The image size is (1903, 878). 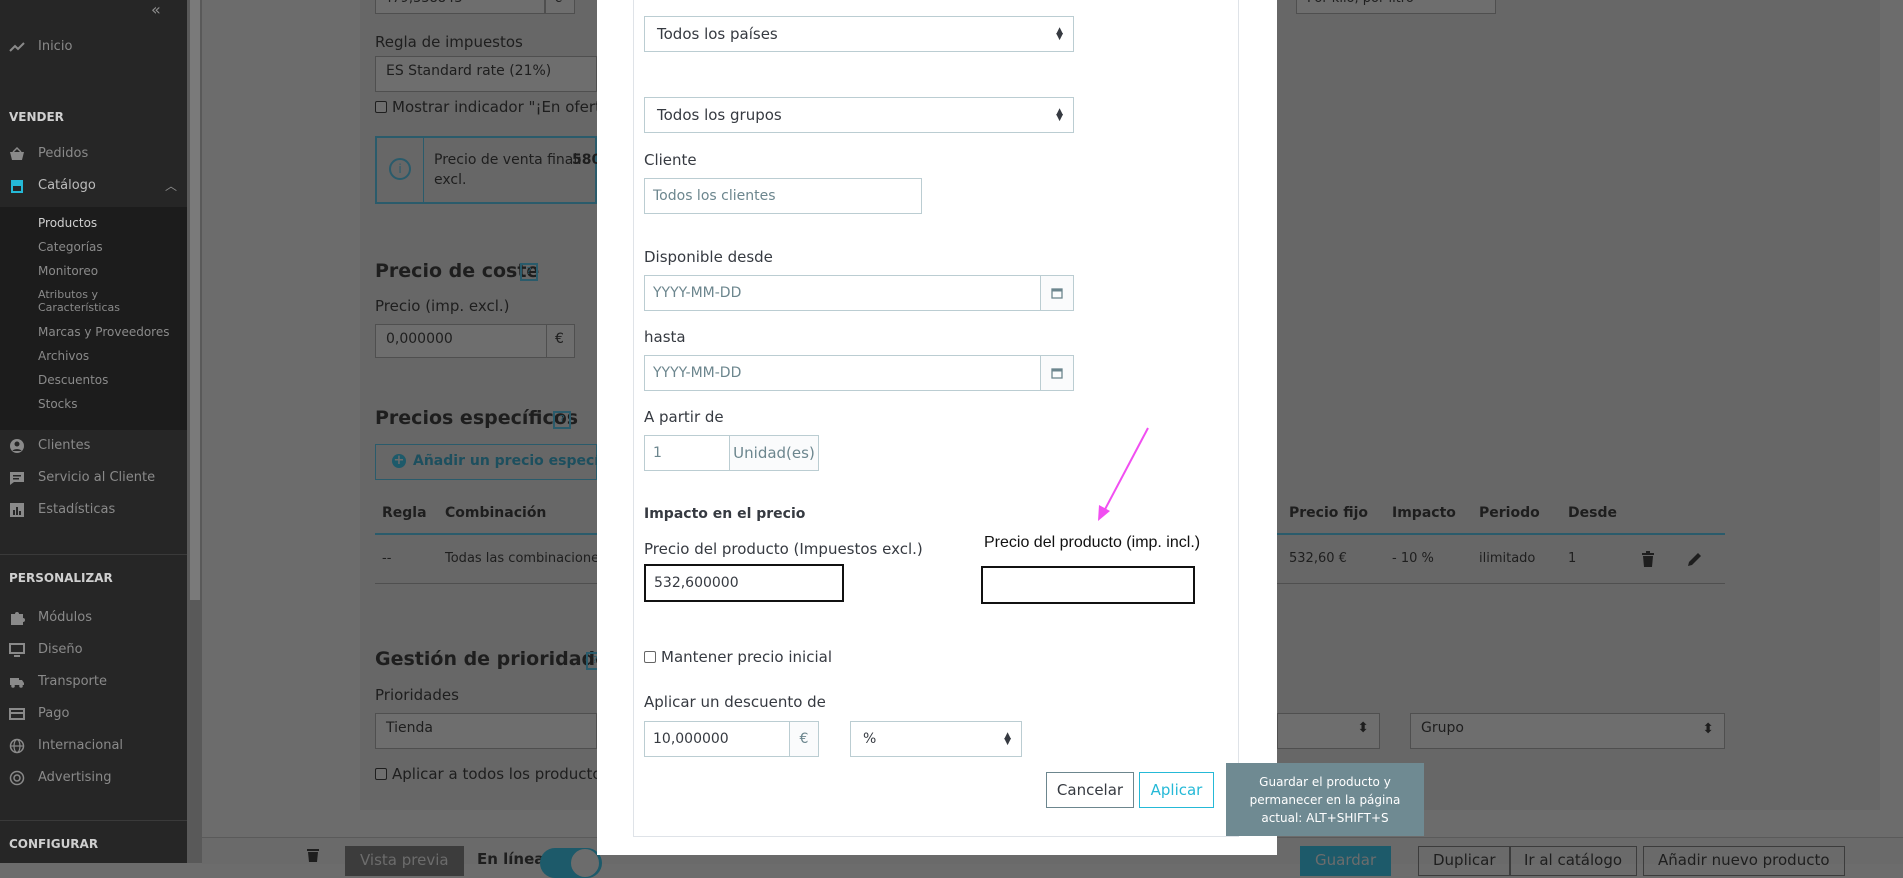 I want to click on cost-price-input: 0,000000, so click(x=461, y=341).